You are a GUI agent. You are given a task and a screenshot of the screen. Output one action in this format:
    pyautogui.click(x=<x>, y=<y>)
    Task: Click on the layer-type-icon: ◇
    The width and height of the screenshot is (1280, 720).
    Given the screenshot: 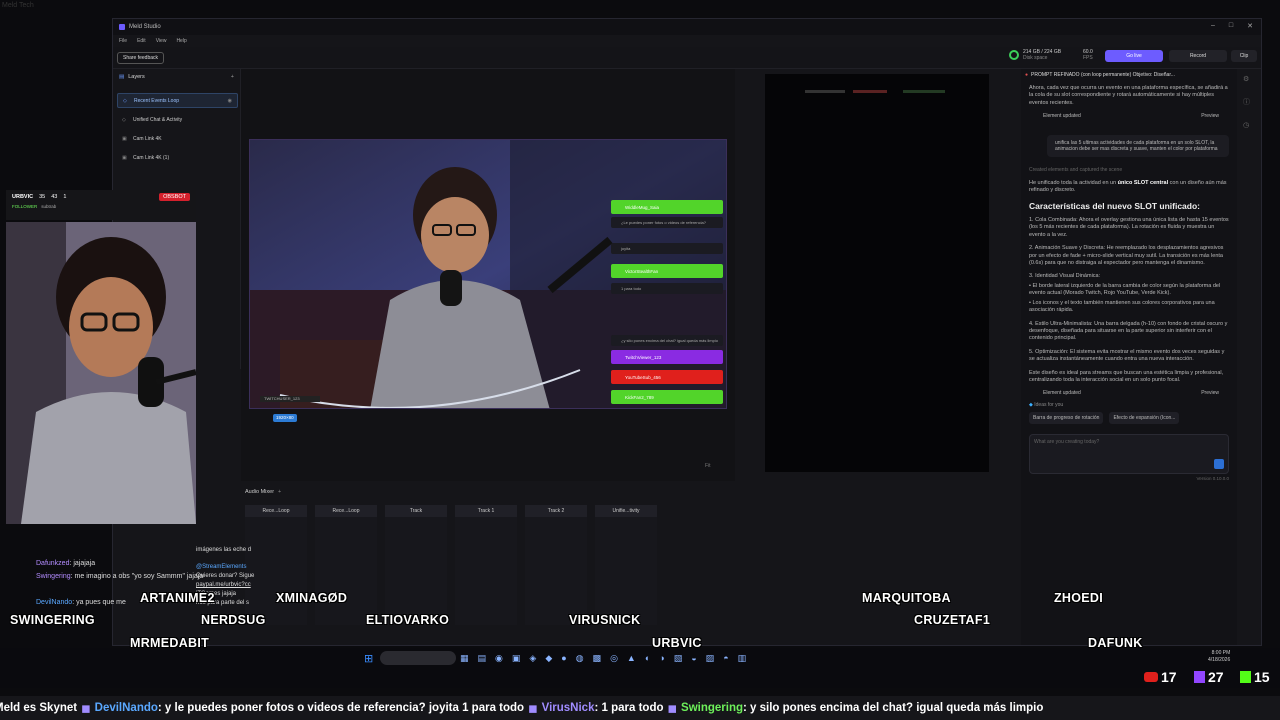 What is the action you would take?
    pyautogui.click(x=125, y=100)
    